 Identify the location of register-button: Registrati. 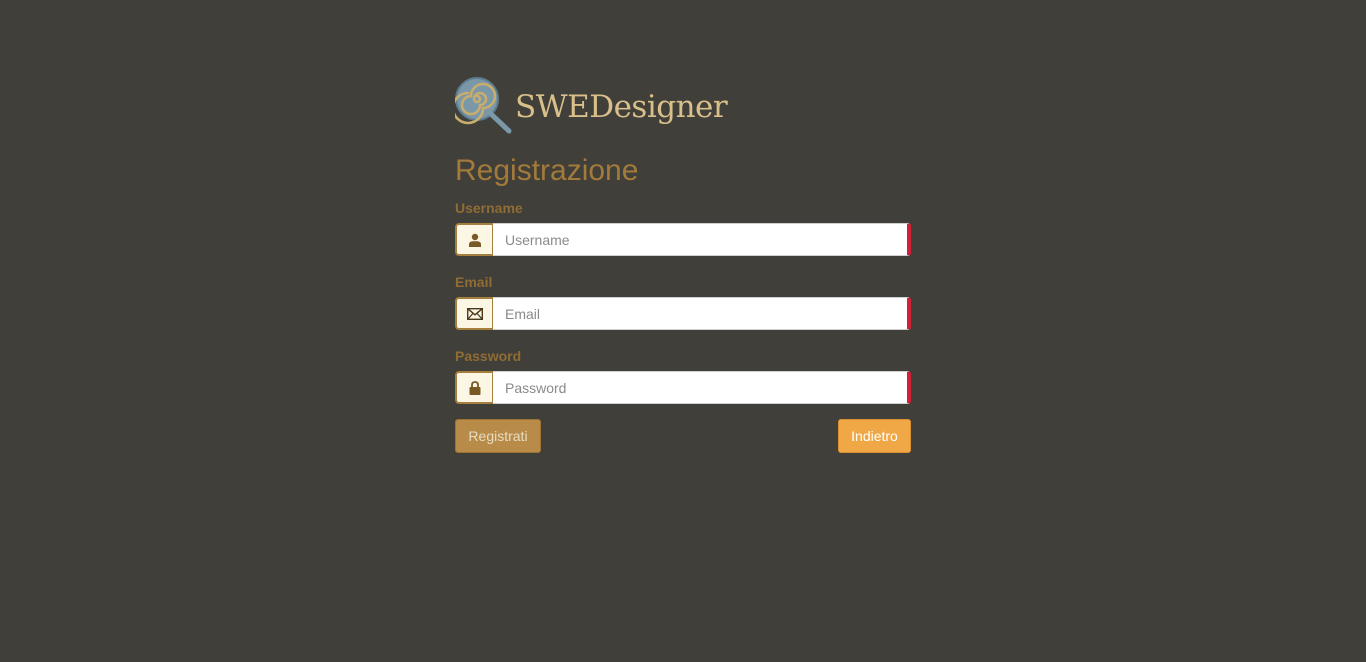
(498, 436).